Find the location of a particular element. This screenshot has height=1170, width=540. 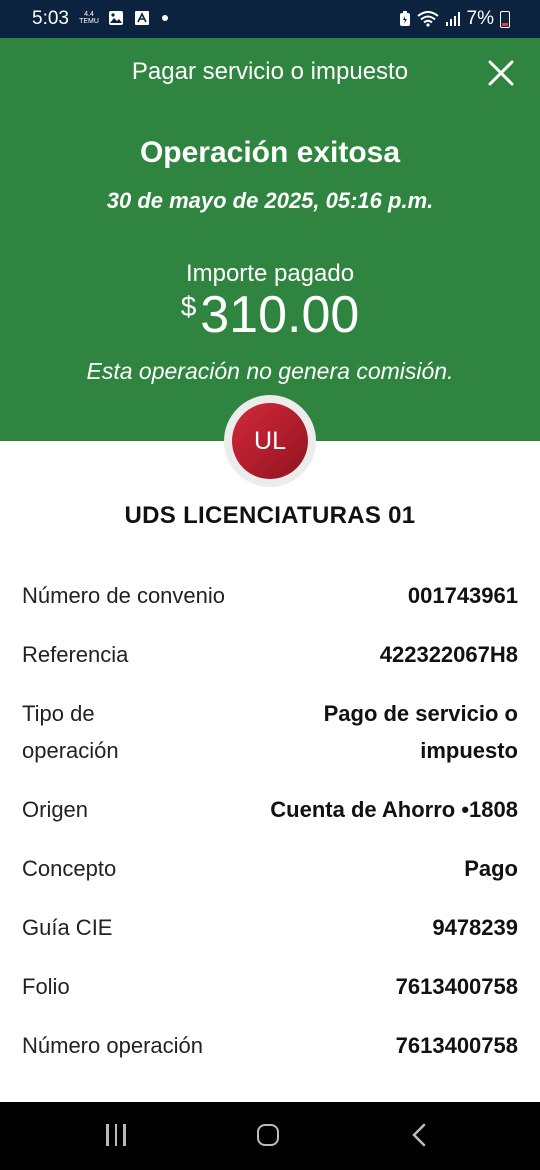

detail-label: Origen is located at coordinates (55, 809).